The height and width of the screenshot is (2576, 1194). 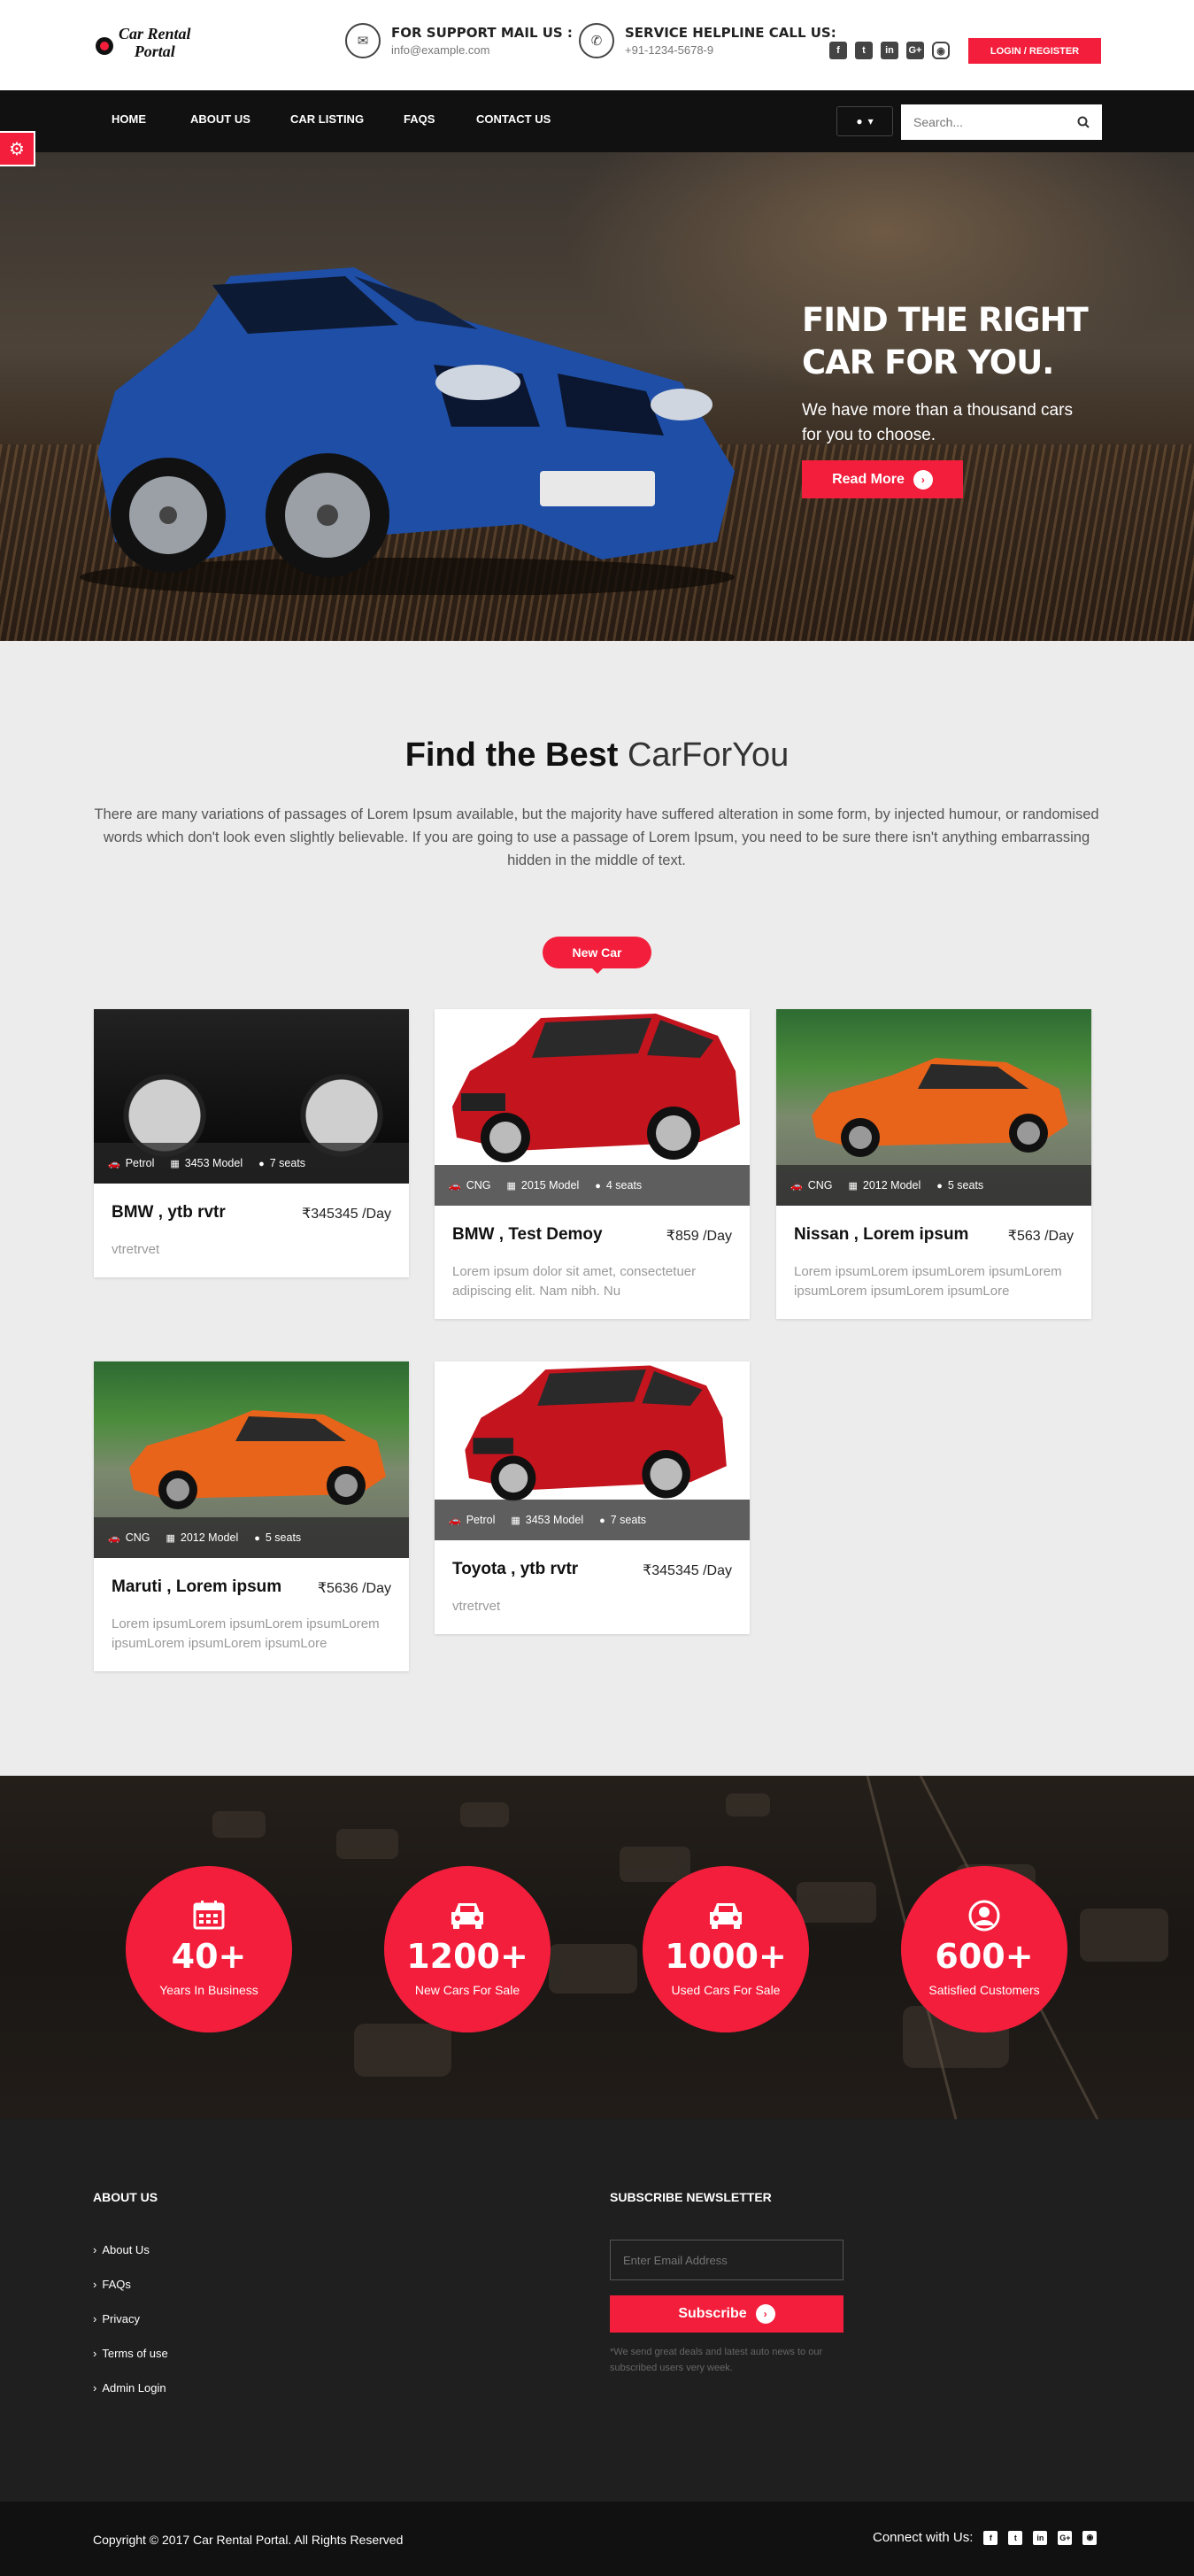 What do you see at coordinates (407, 431) in the screenshot?
I see `hero-car-image` at bounding box center [407, 431].